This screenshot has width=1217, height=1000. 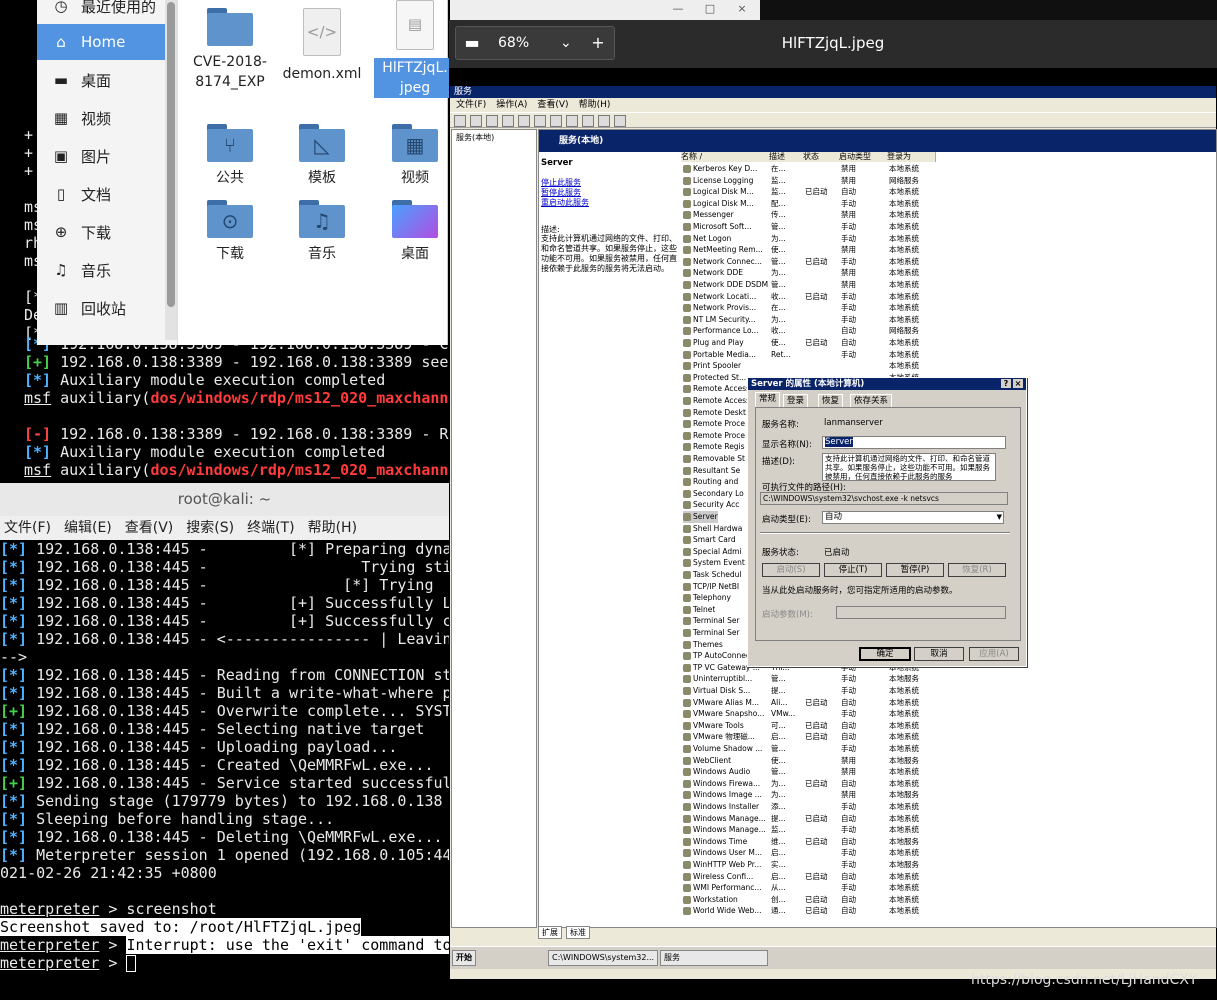 What do you see at coordinates (831, 400) in the screenshot?
I see `dialog-tab: 恢复` at bounding box center [831, 400].